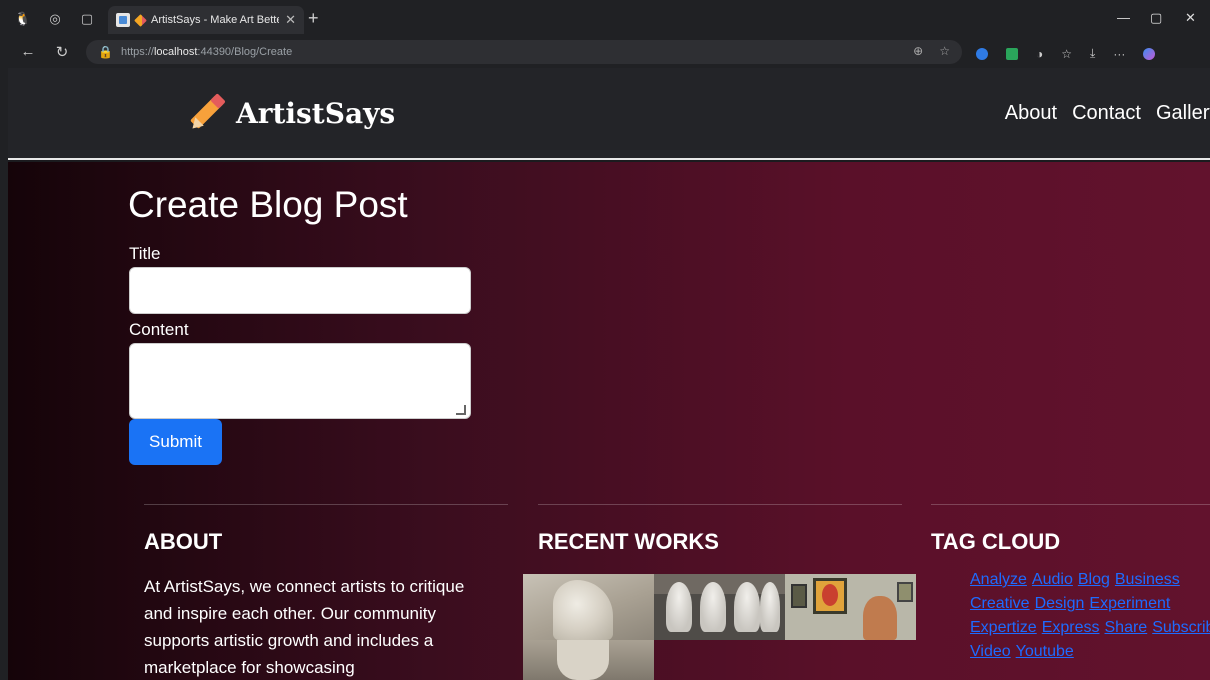  What do you see at coordinates (1003, 627) in the screenshot?
I see `tag-link: Expertize` at bounding box center [1003, 627].